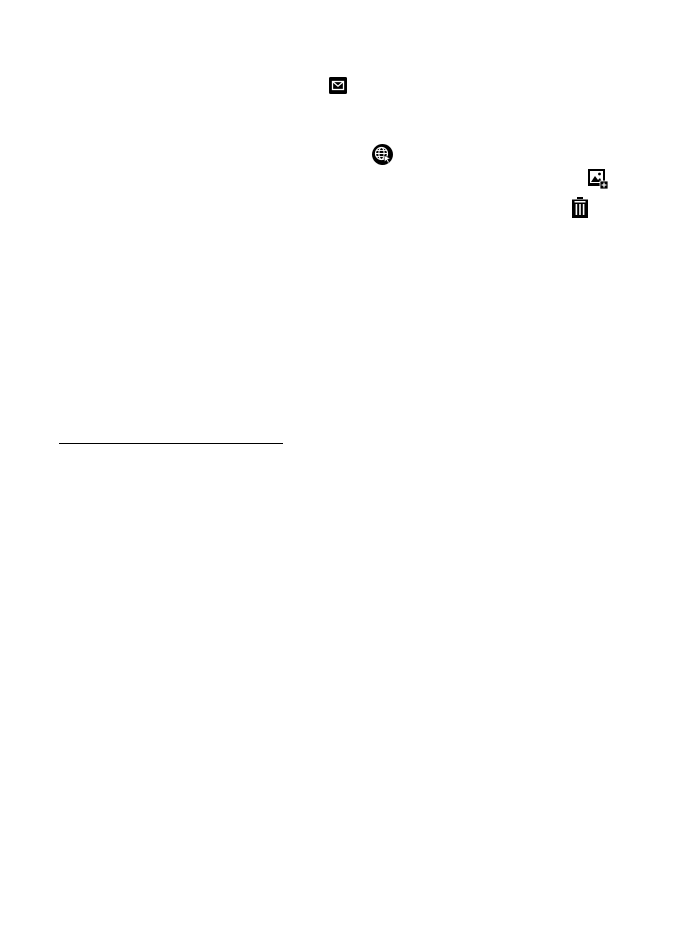  What do you see at coordinates (580, 207) in the screenshot?
I see `trash-icon` at bounding box center [580, 207].